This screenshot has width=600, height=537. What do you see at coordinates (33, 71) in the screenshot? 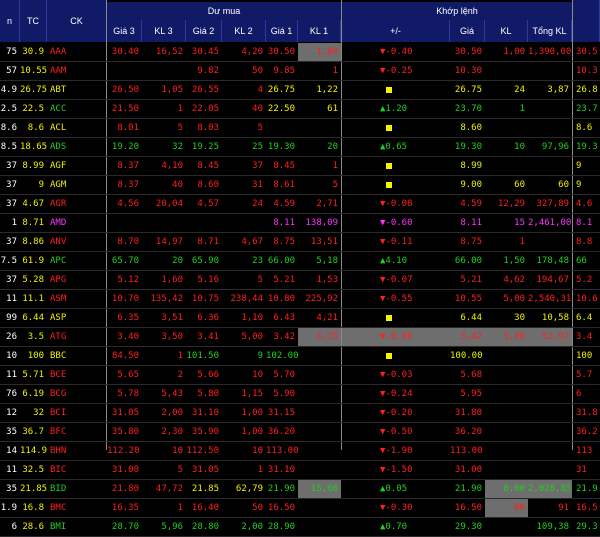
I see `cell-tc: 10.55` at bounding box center [33, 71].